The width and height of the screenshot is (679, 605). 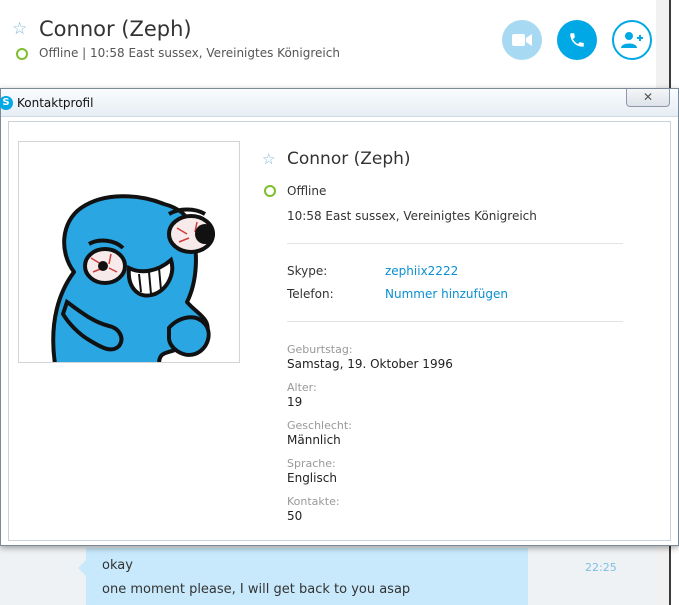 I want to click on add-contact-button, so click(x=632, y=40).